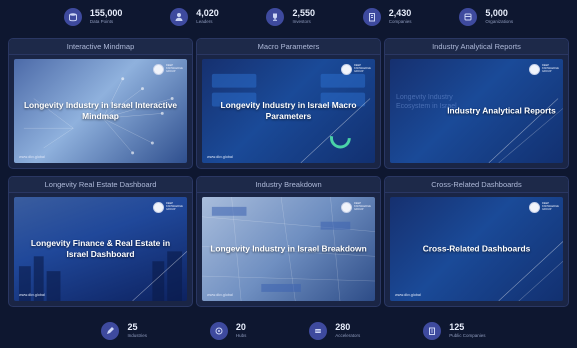 Image resolution: width=577 pixels, height=348 pixels. I want to click on stat-label: Hubs, so click(241, 336).